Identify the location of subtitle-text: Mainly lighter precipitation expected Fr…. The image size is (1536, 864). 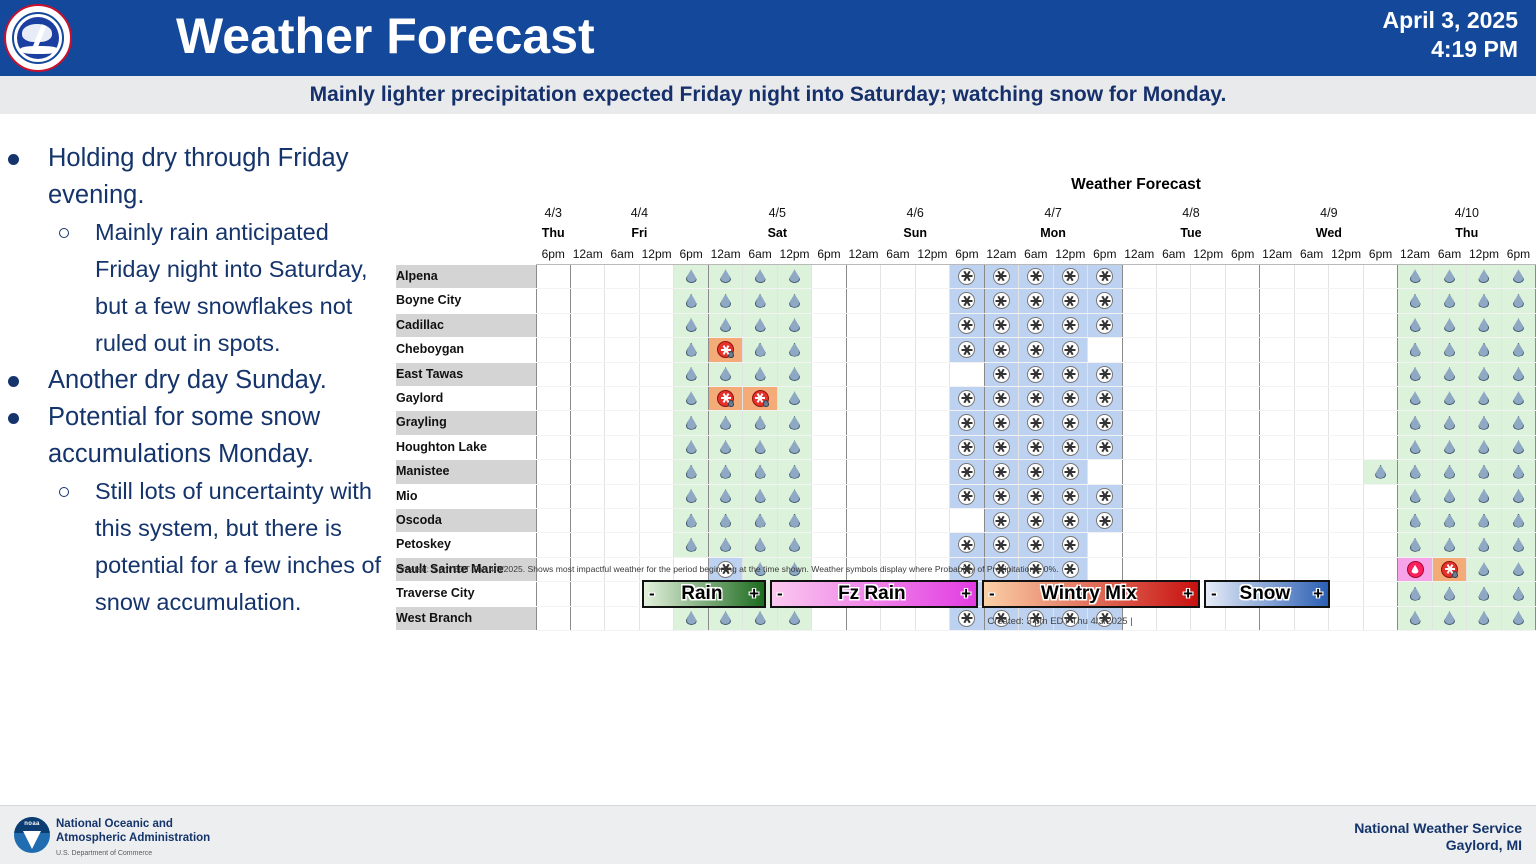
(768, 94).